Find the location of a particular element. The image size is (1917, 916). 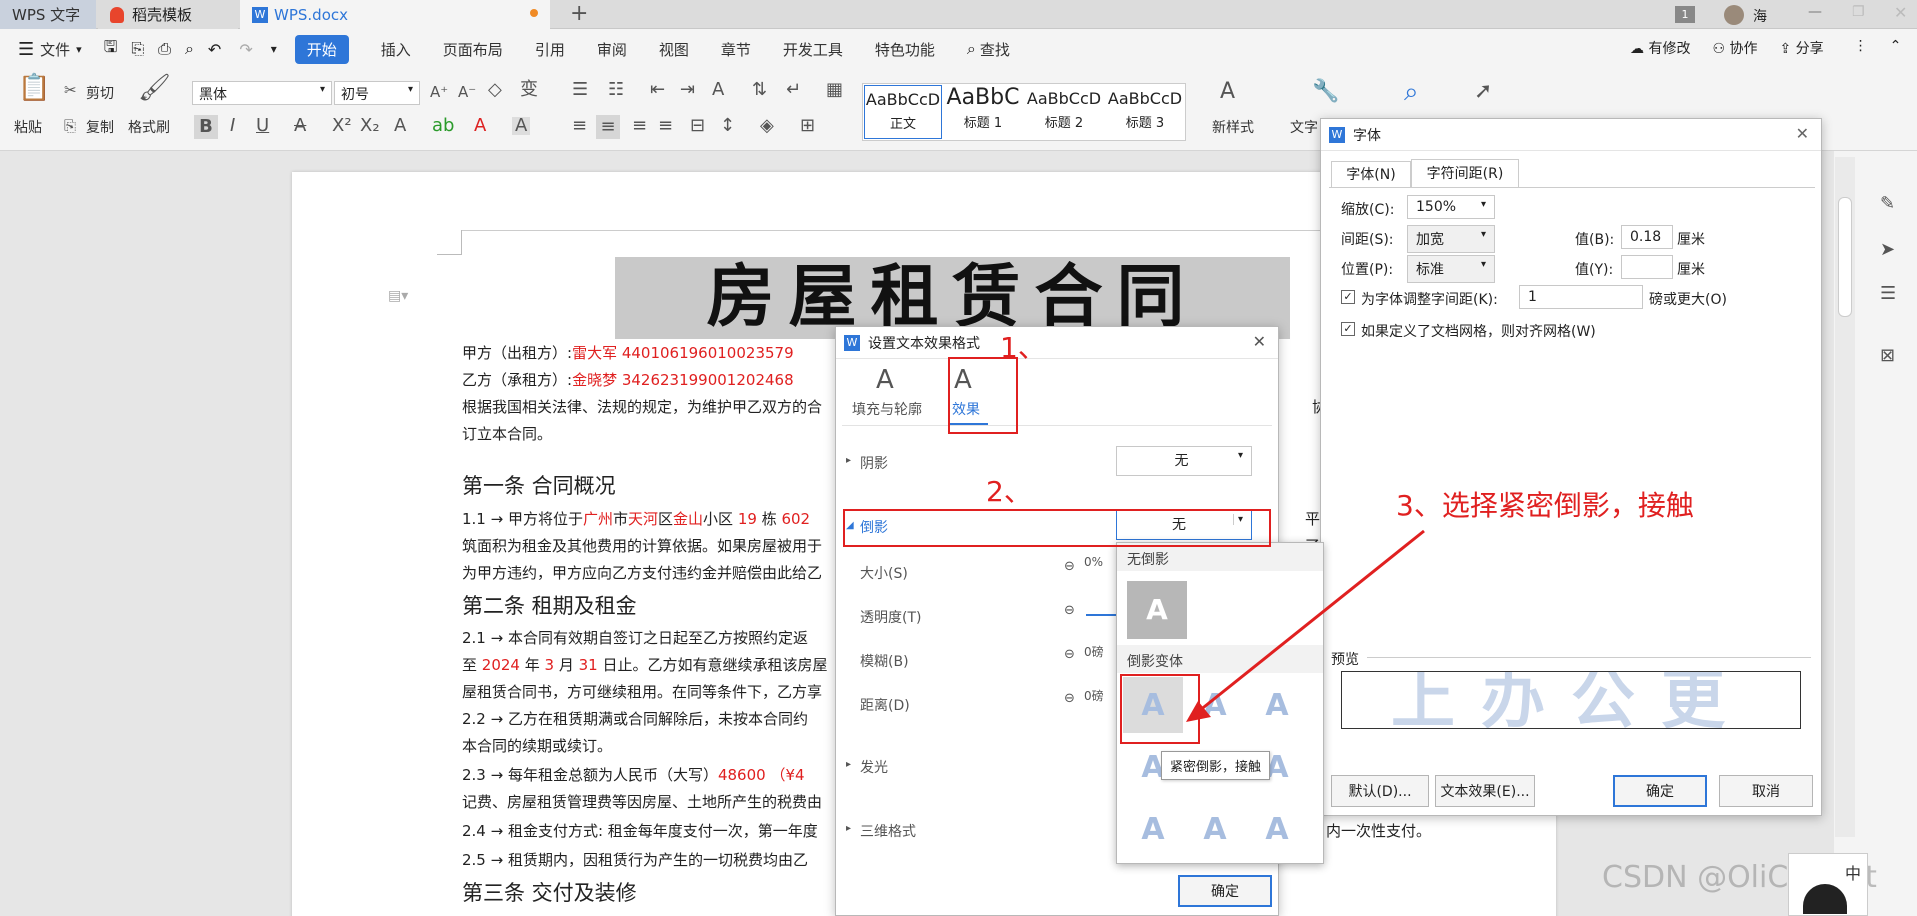

arrow-line is located at coordinates (1309, 623).